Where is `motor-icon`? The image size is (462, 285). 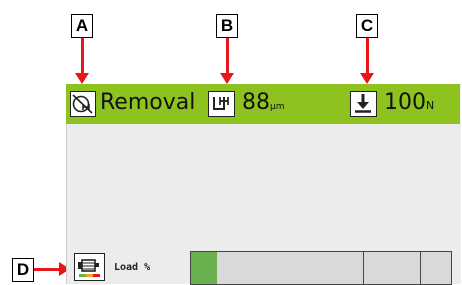
motor-icon is located at coordinates (89, 267).